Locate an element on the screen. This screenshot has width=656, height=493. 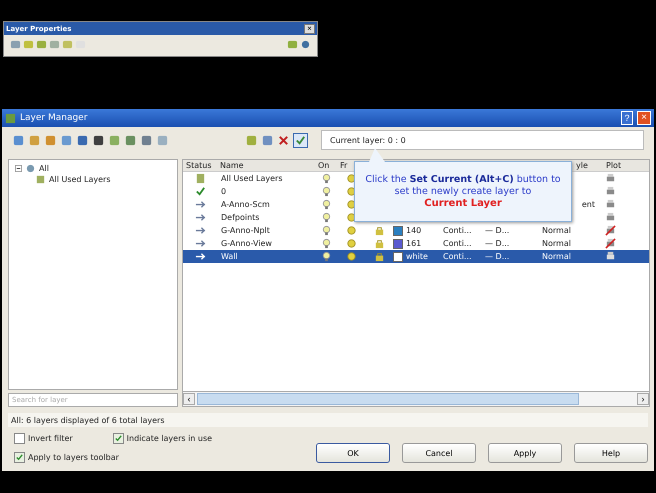
layer-name: Defpoints is located at coordinates (240, 217).